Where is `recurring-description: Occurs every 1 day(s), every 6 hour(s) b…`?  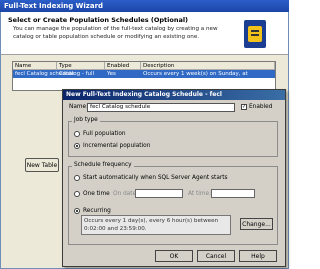 recurring-description: Occurs every 1 day(s), every 6 hour(s) b… is located at coordinates (156, 225).